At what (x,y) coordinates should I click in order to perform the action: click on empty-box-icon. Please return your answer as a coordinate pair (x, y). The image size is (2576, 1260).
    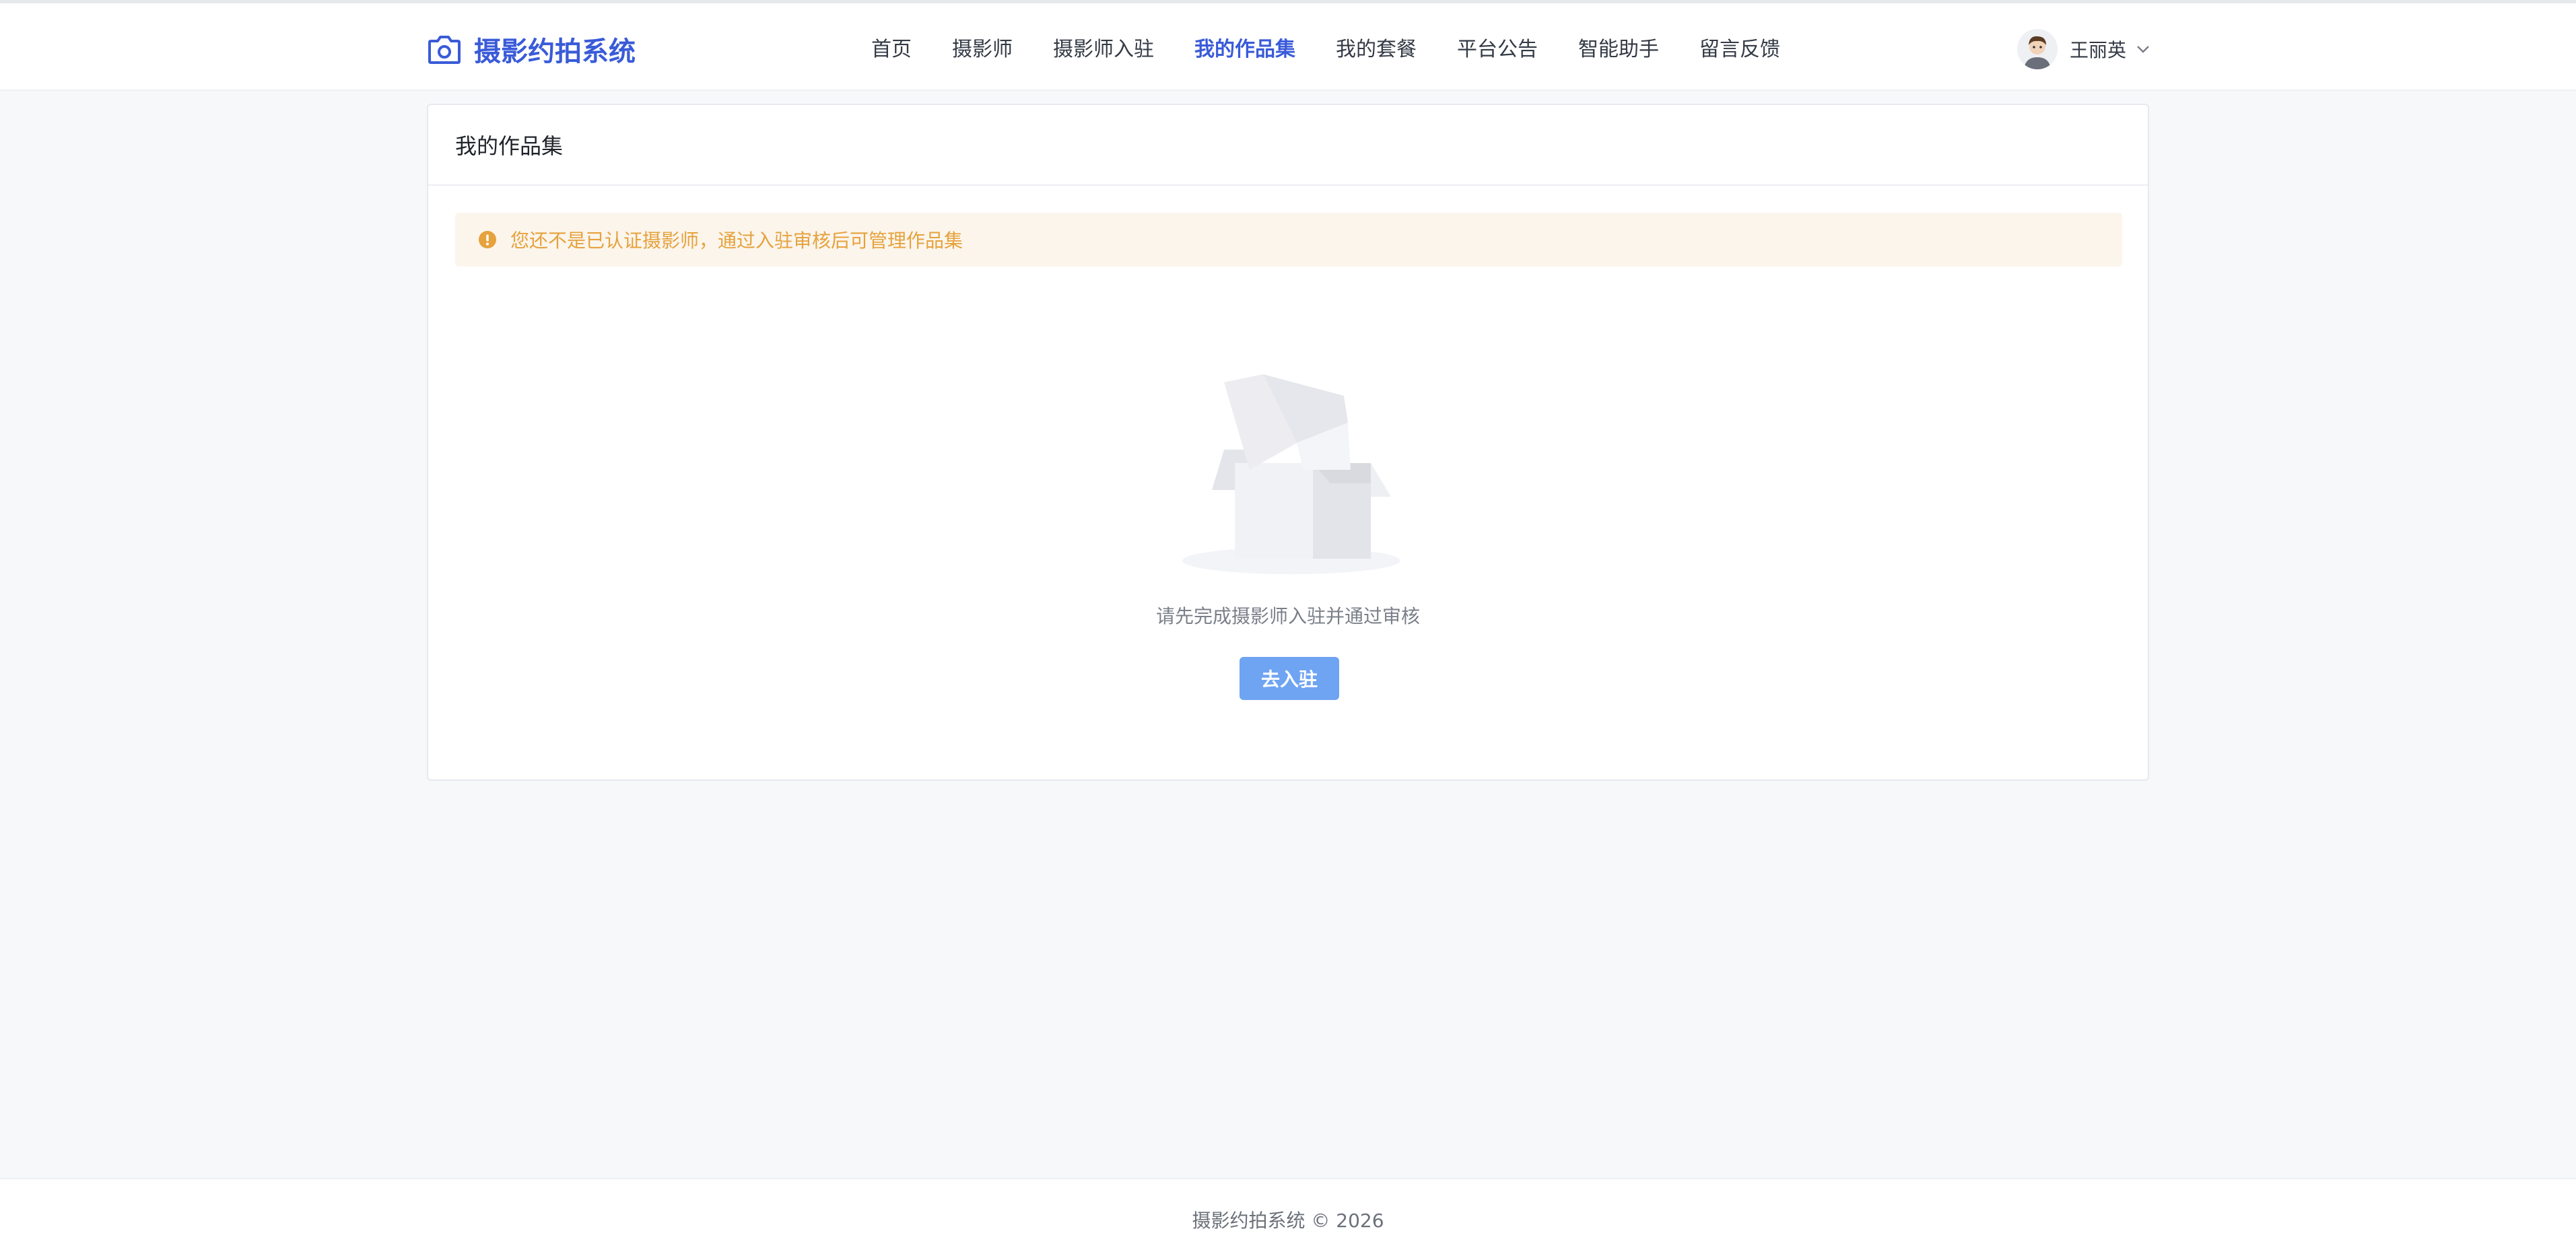
    Looking at the image, I should click on (1291, 474).